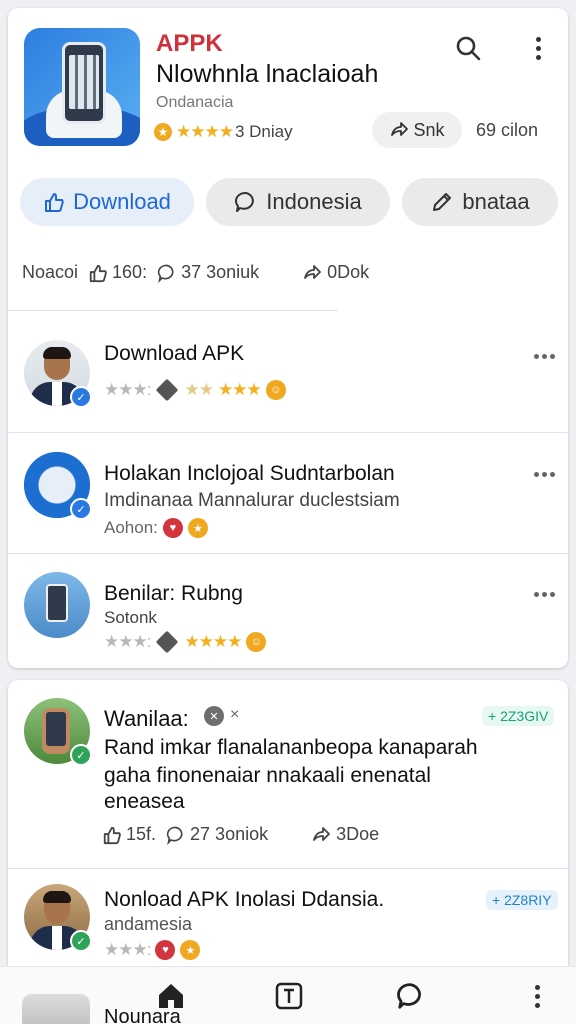 This screenshot has height=1024, width=576. I want to click on rating-text: 3 Dniay, so click(263, 131).